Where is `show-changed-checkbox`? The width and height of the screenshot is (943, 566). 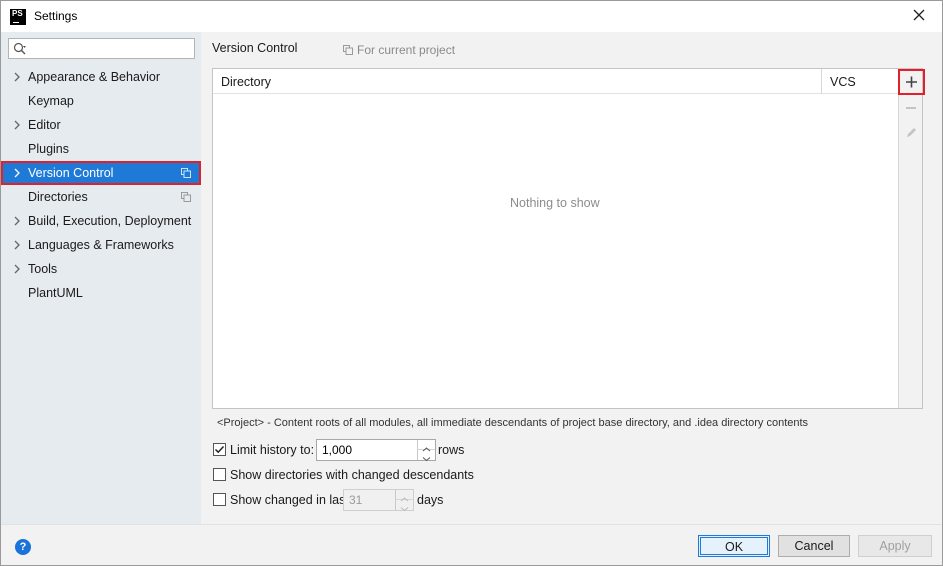
show-changed-checkbox is located at coordinates (219, 499).